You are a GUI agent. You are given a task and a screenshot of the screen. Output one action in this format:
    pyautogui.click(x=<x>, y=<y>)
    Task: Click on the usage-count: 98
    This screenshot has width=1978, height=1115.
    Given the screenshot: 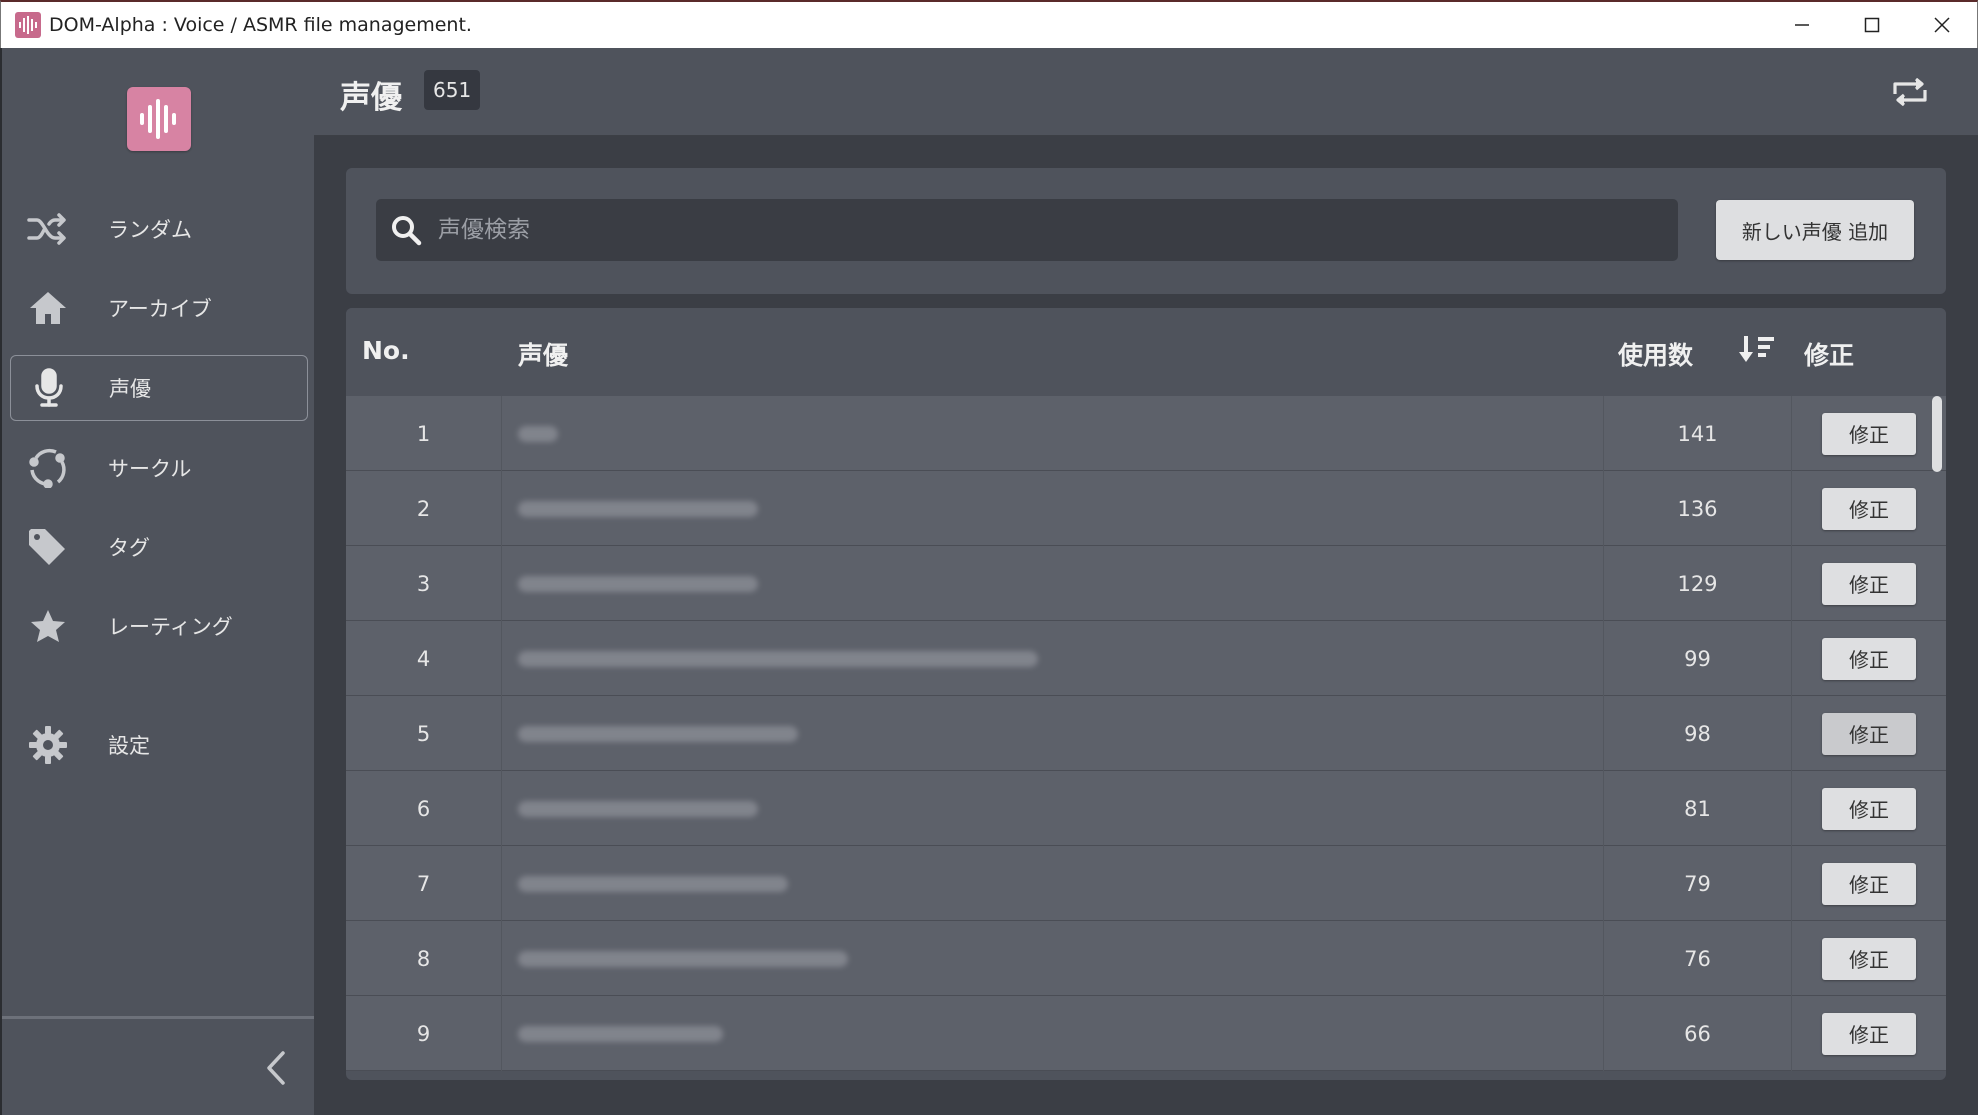 What is the action you would take?
    pyautogui.click(x=1698, y=733)
    